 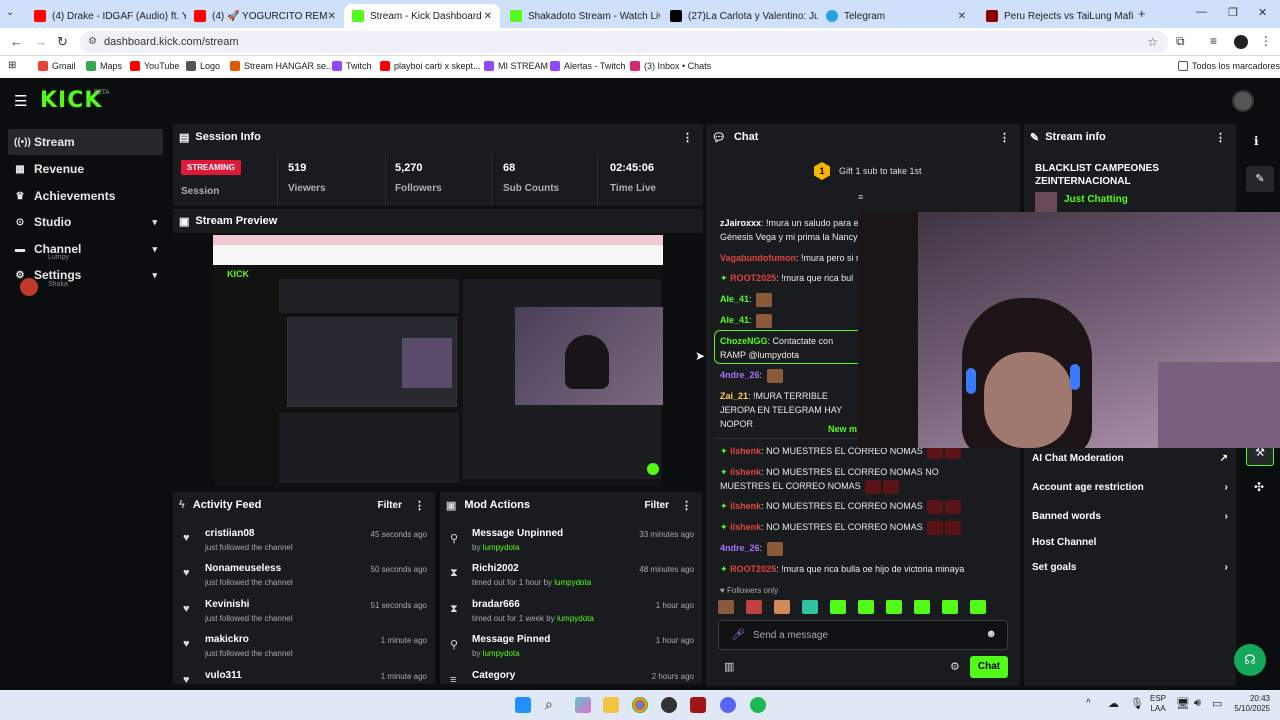 I want to click on pinned-collapse-icon: ≡, so click(x=860, y=197).